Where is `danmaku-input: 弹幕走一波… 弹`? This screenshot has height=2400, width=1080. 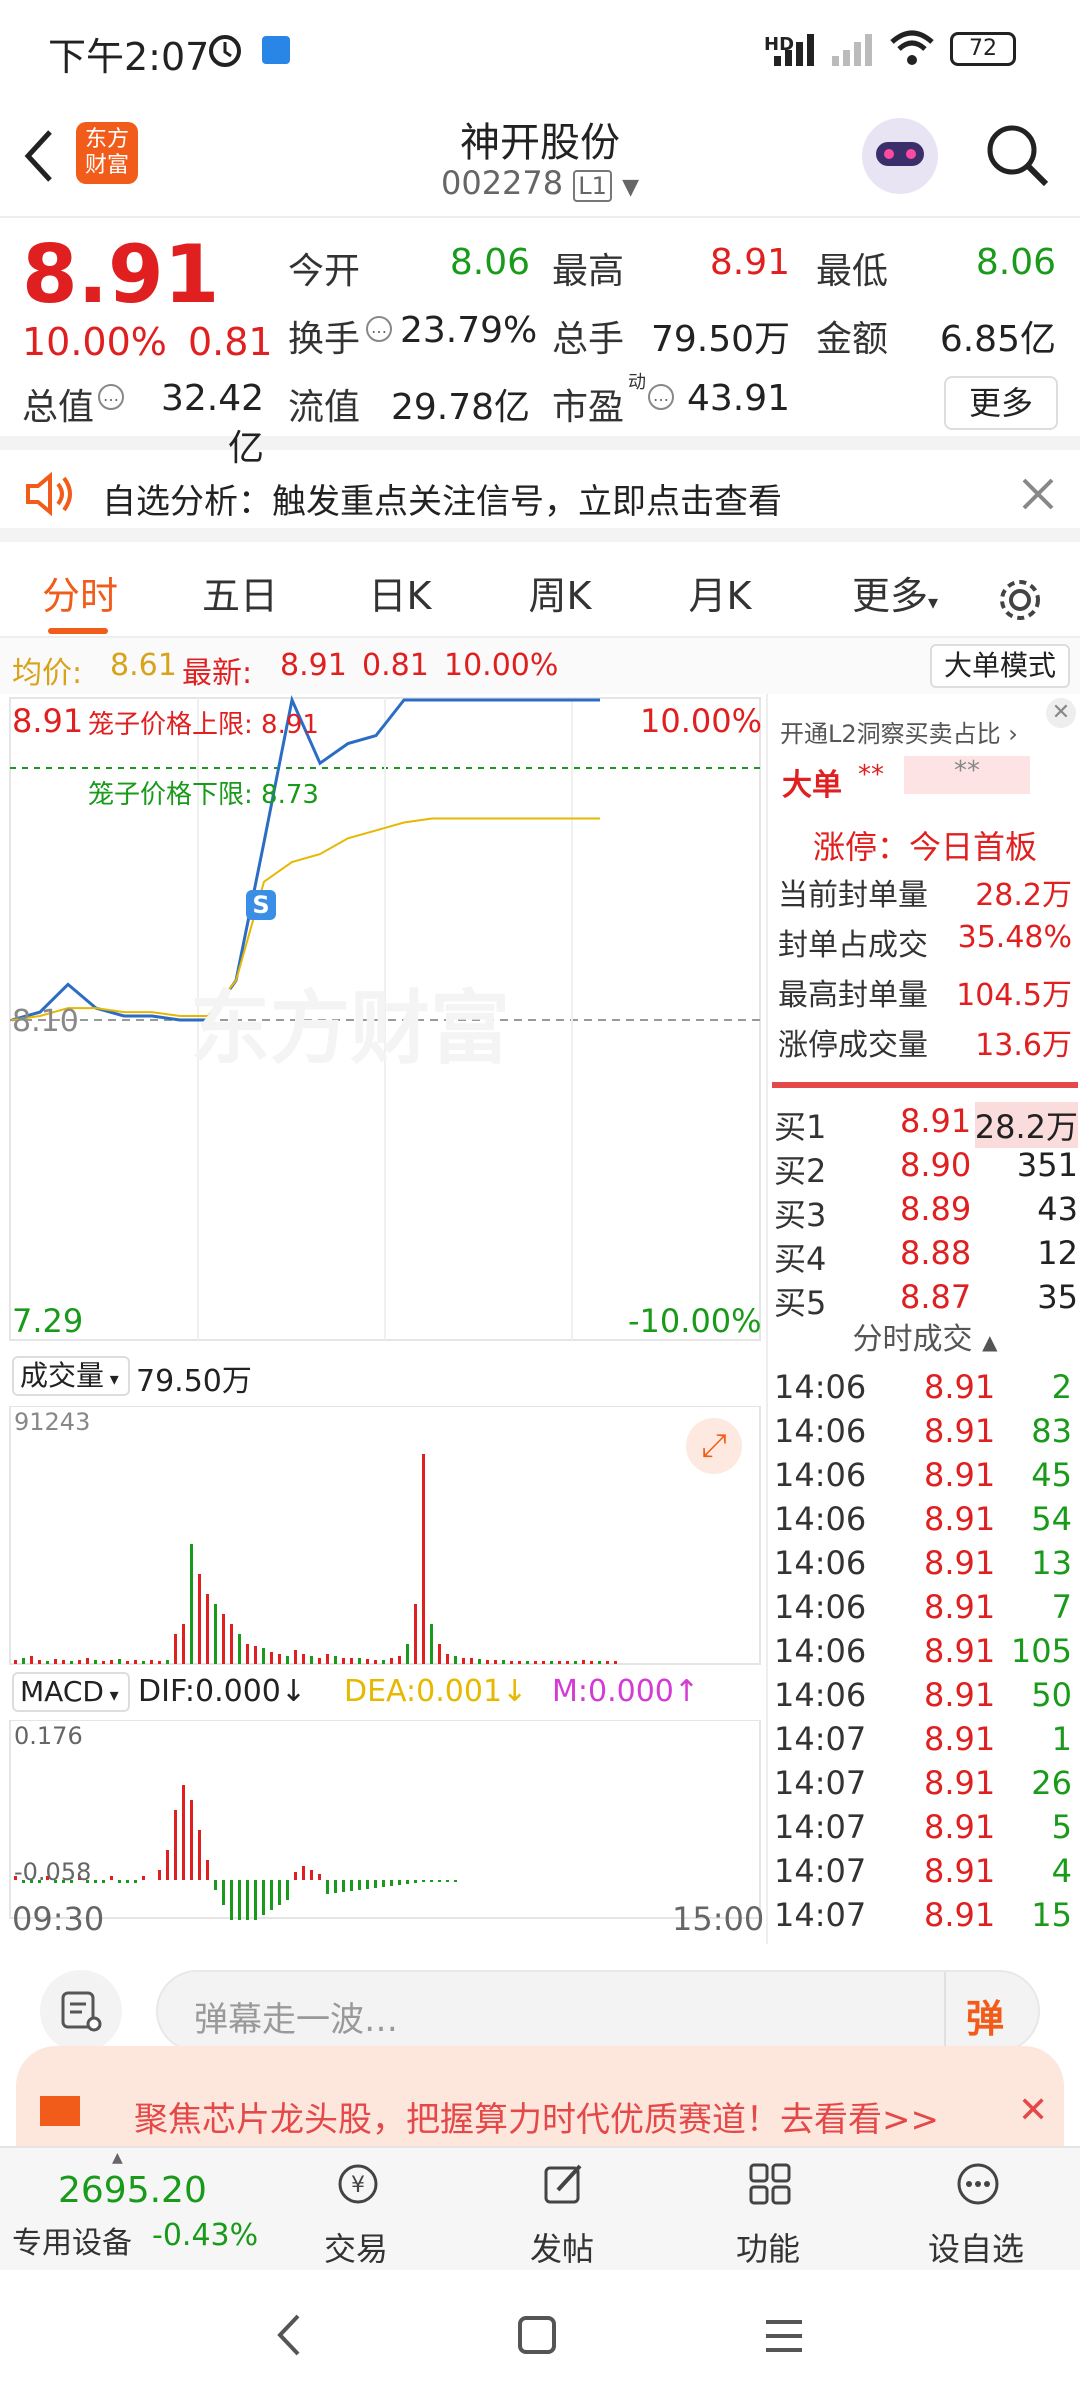
danmaku-input: 弹幕走一波… 弹 is located at coordinates (598, 2011).